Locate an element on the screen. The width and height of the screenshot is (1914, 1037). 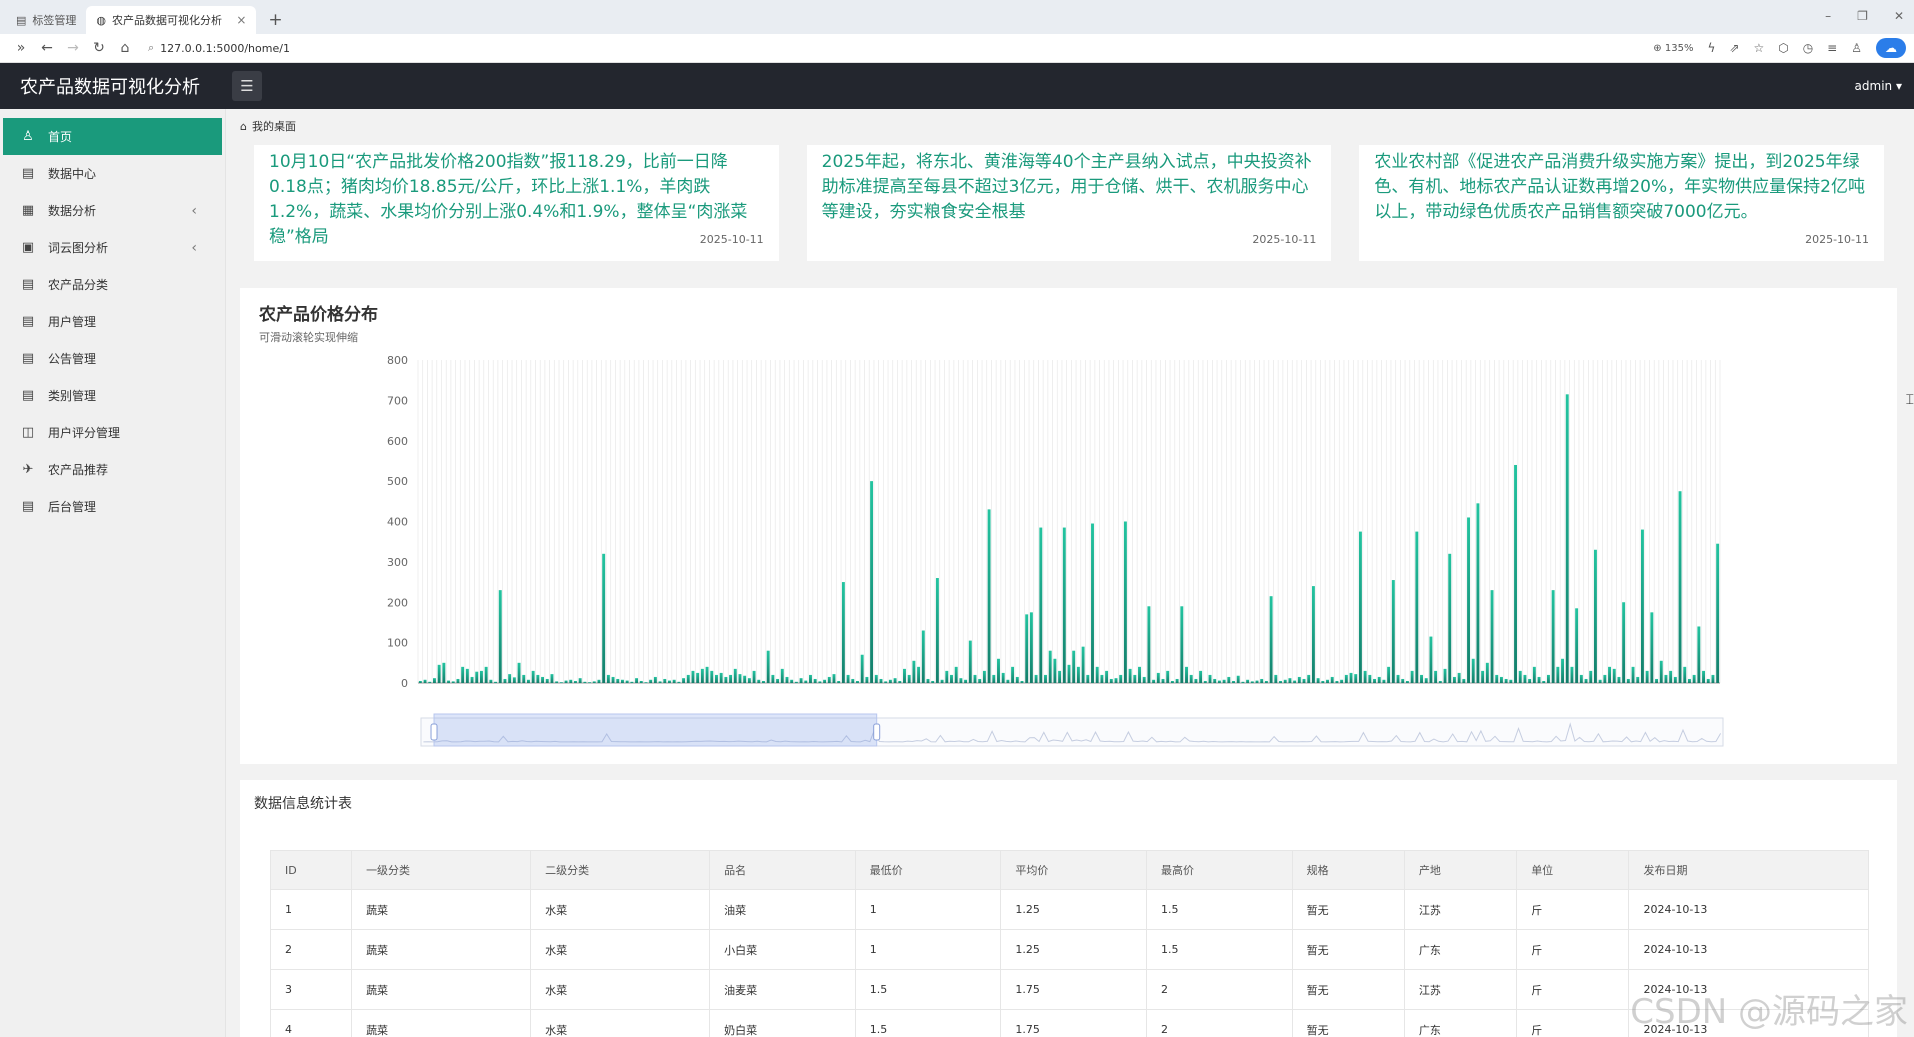
chart-subtitle: 可滑动滚轮实现伸缩 is located at coordinates (308, 337).